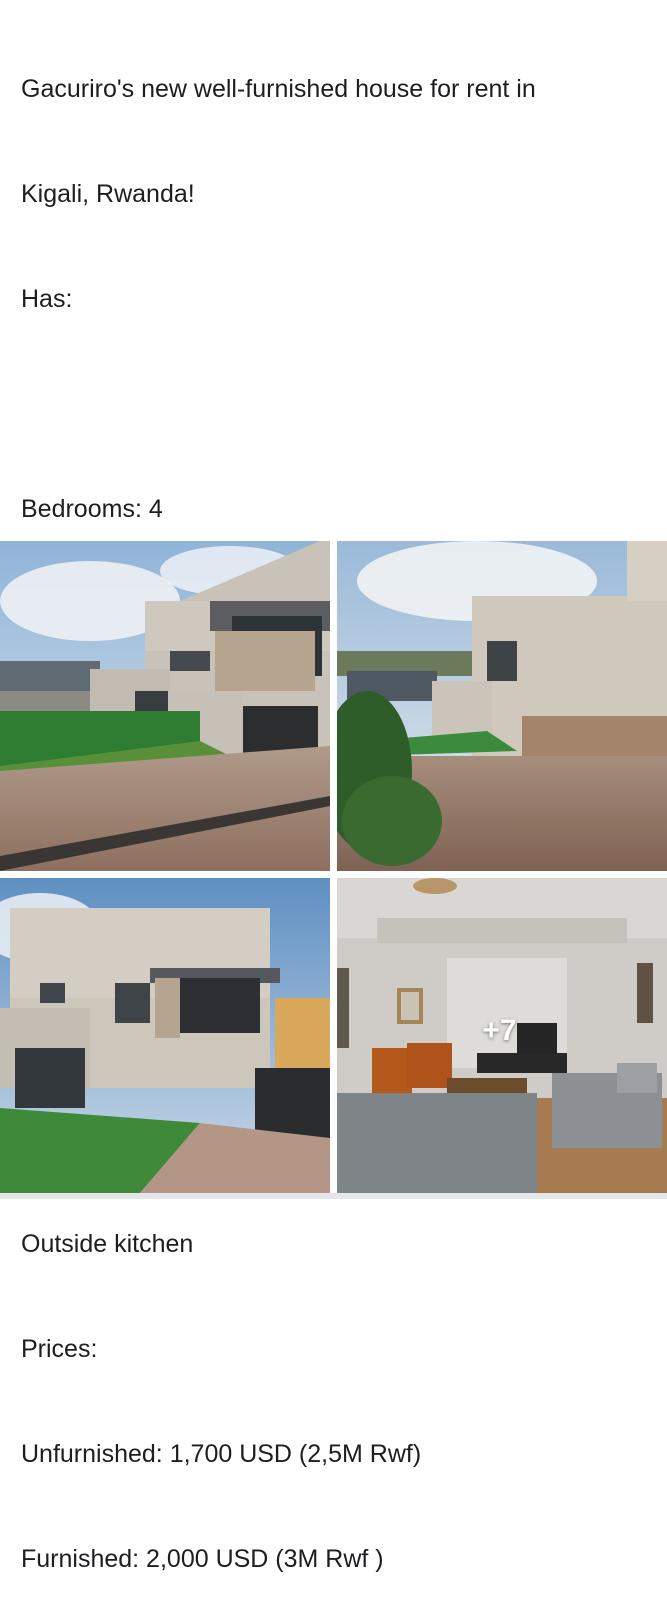 The width and height of the screenshot is (667, 1612). I want to click on photo-house-rear-image, so click(165, 1035).